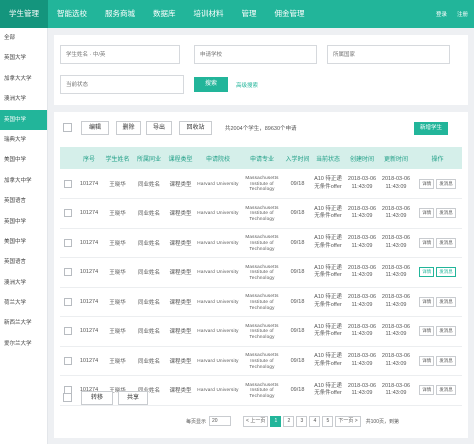 This screenshot has width=474, height=444. I want to click on sidebar-item: 爱尔兰大学, so click(23, 344).